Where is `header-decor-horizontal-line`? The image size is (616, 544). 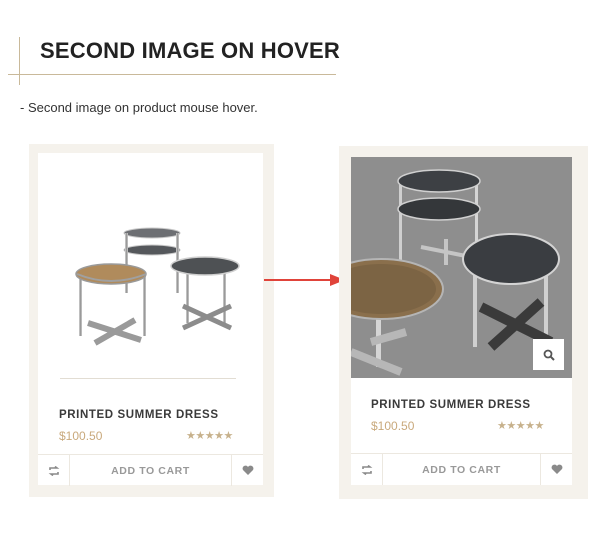
header-decor-horizontal-line is located at coordinates (172, 74).